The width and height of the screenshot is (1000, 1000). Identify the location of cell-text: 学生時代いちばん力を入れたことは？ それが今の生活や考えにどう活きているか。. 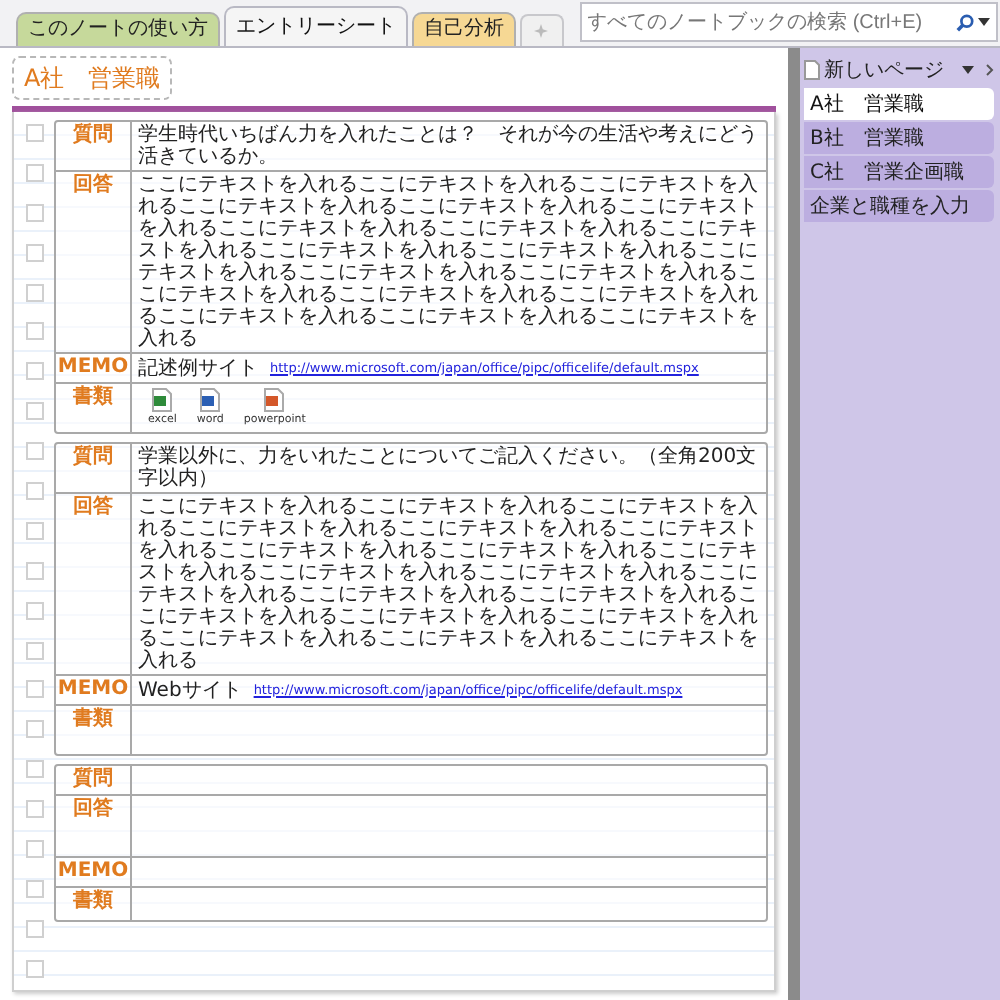
(449, 146).